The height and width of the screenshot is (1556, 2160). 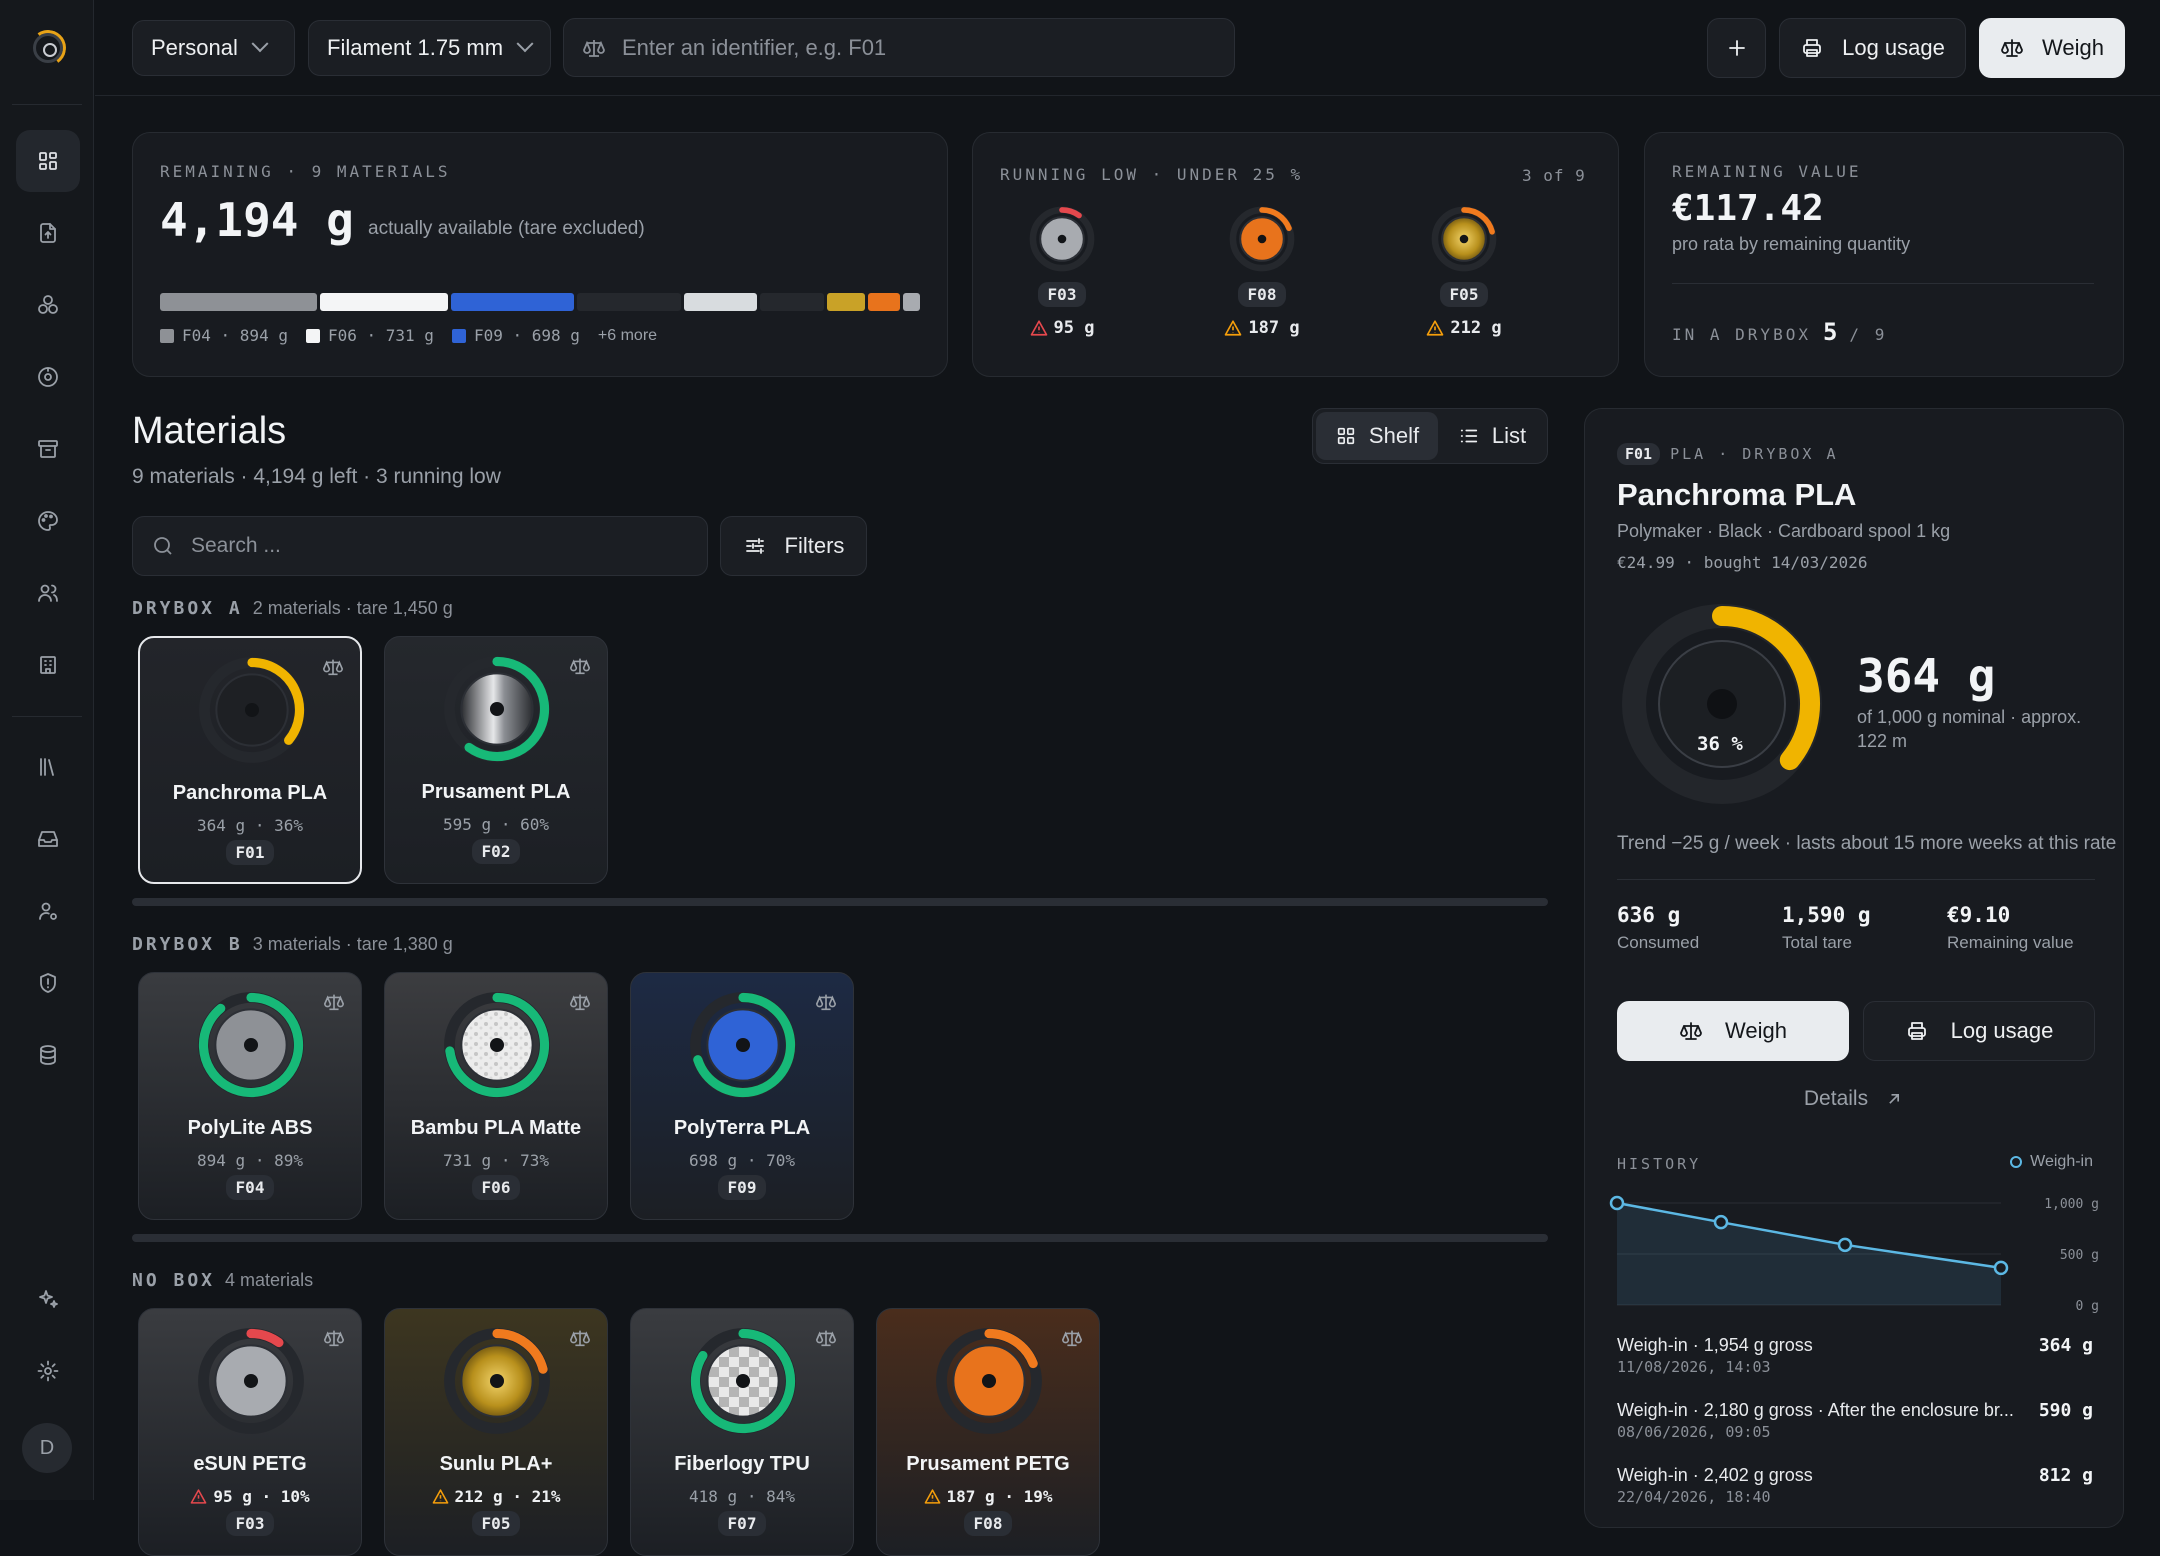 What do you see at coordinates (496, 1160) in the screenshot?
I see `tile-stat: 731 g · 73%` at bounding box center [496, 1160].